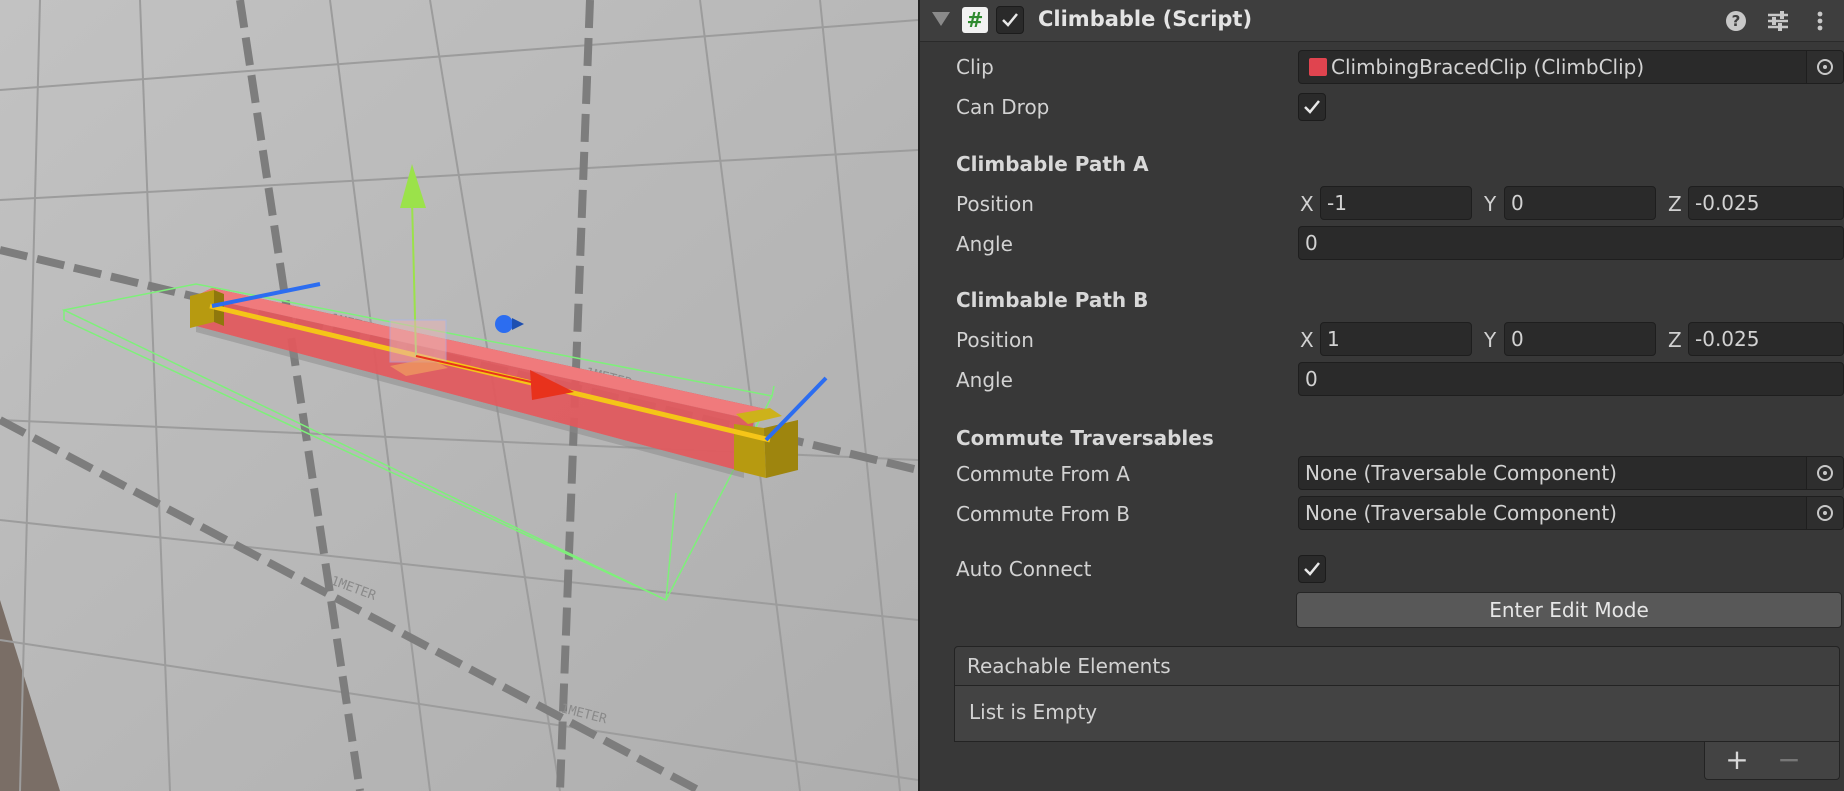 This screenshot has width=1844, height=791. I want to click on commute-from-b-label: Commute From B, so click(1043, 514).